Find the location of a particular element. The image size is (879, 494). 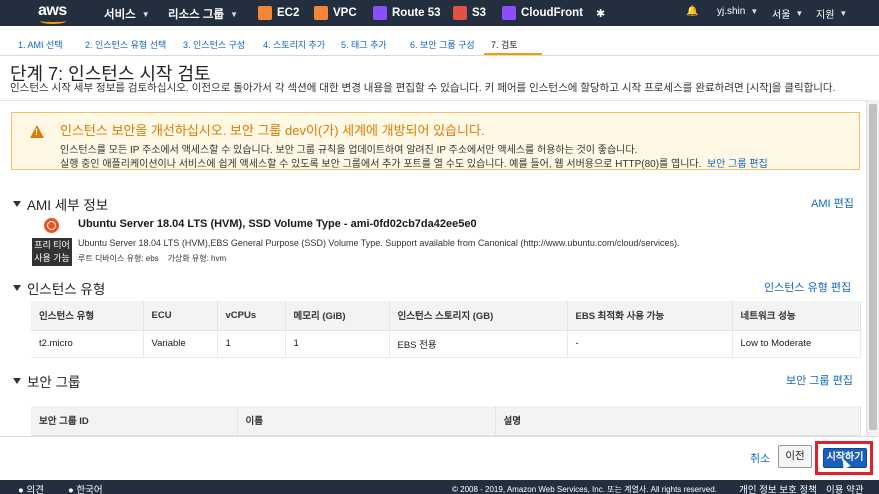

table-header-row: 보안 그룹 ID 이름 설명 is located at coordinates (446, 421).